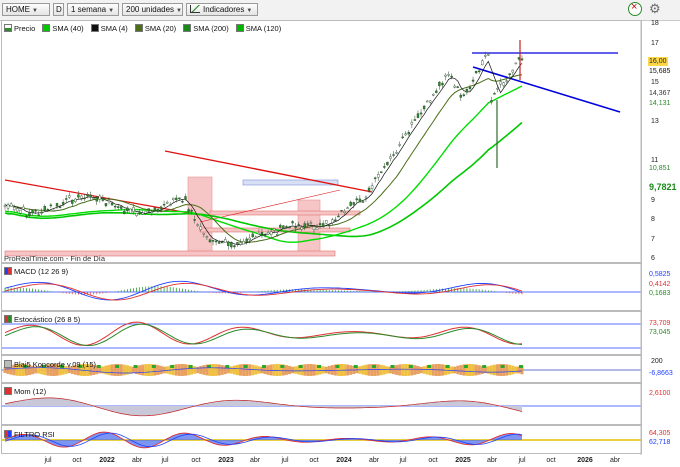  I want to click on macd-tag: 0,5825, so click(660, 274).